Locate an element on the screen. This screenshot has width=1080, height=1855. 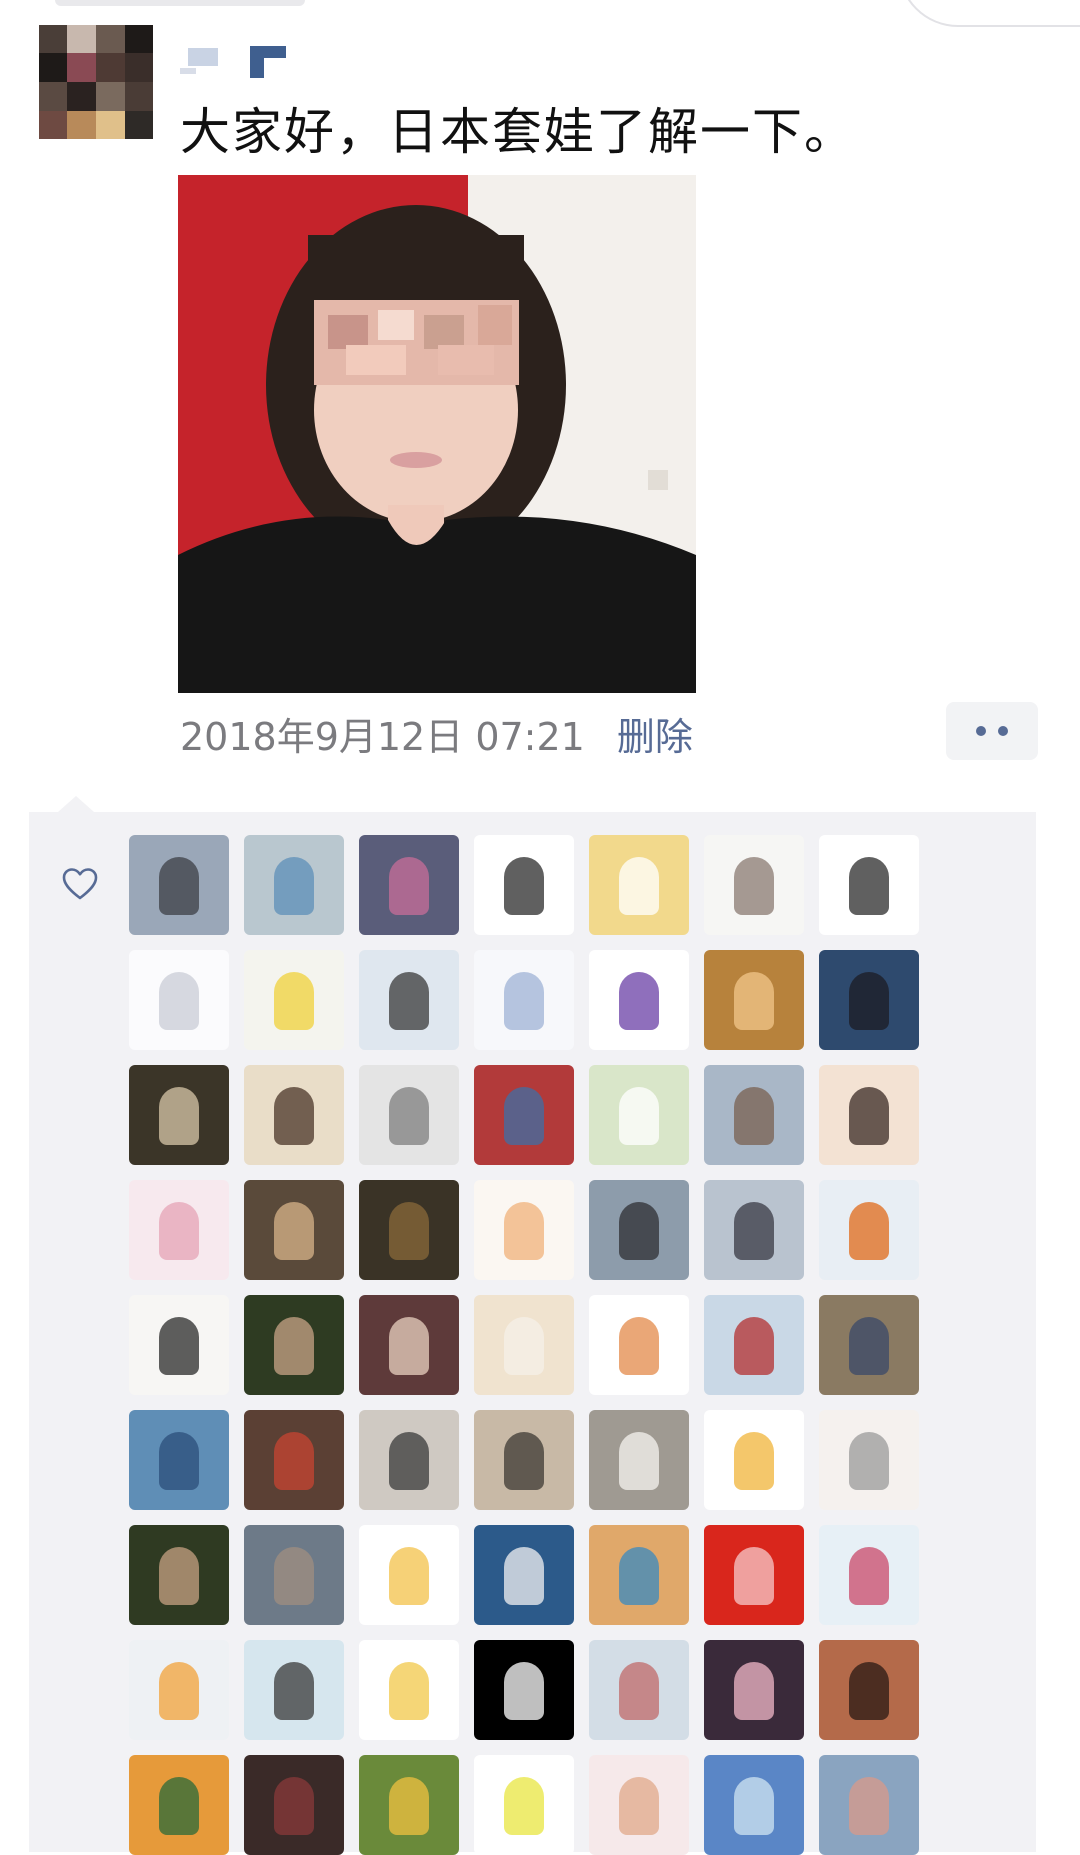
poster-nickname-blurred is located at coordinates (235, 62).